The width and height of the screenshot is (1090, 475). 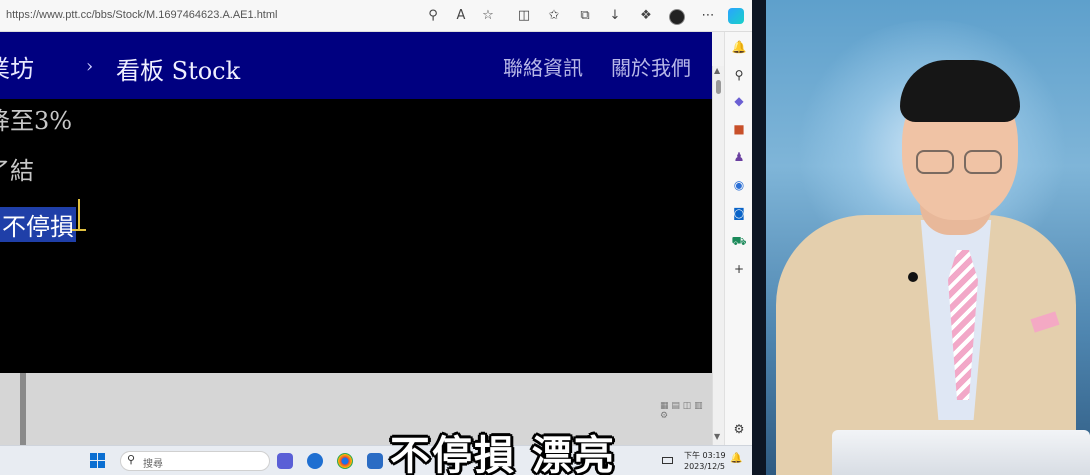 What do you see at coordinates (651, 66) in the screenshot?
I see `nav-about-link: 關於我們` at bounding box center [651, 66].